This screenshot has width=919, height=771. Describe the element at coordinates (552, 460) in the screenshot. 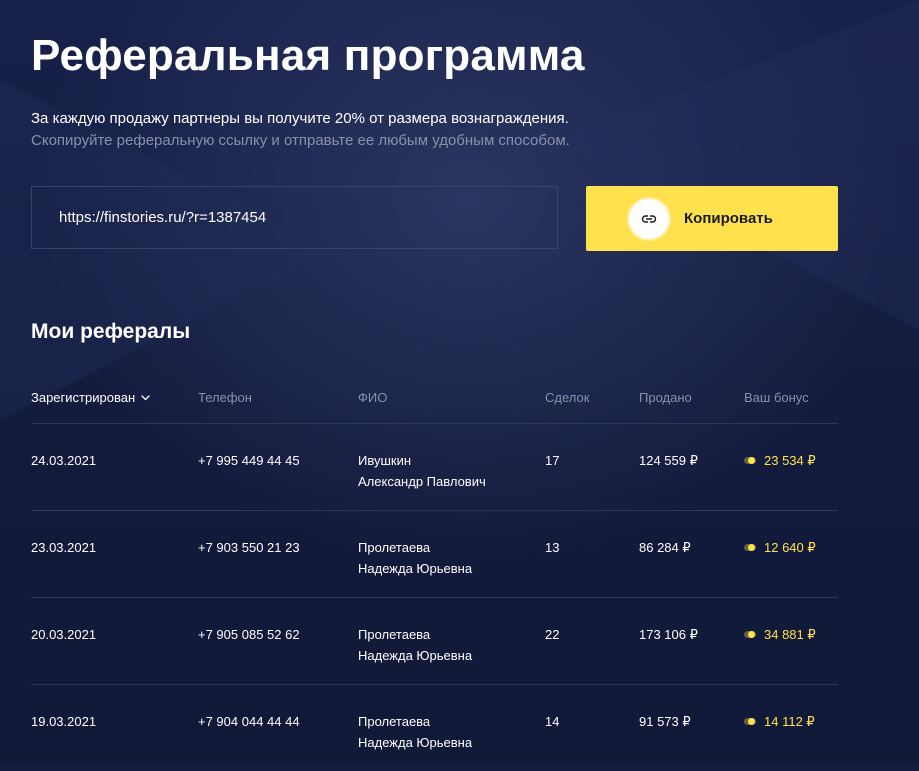

I see `cell-deals: 17` at that location.